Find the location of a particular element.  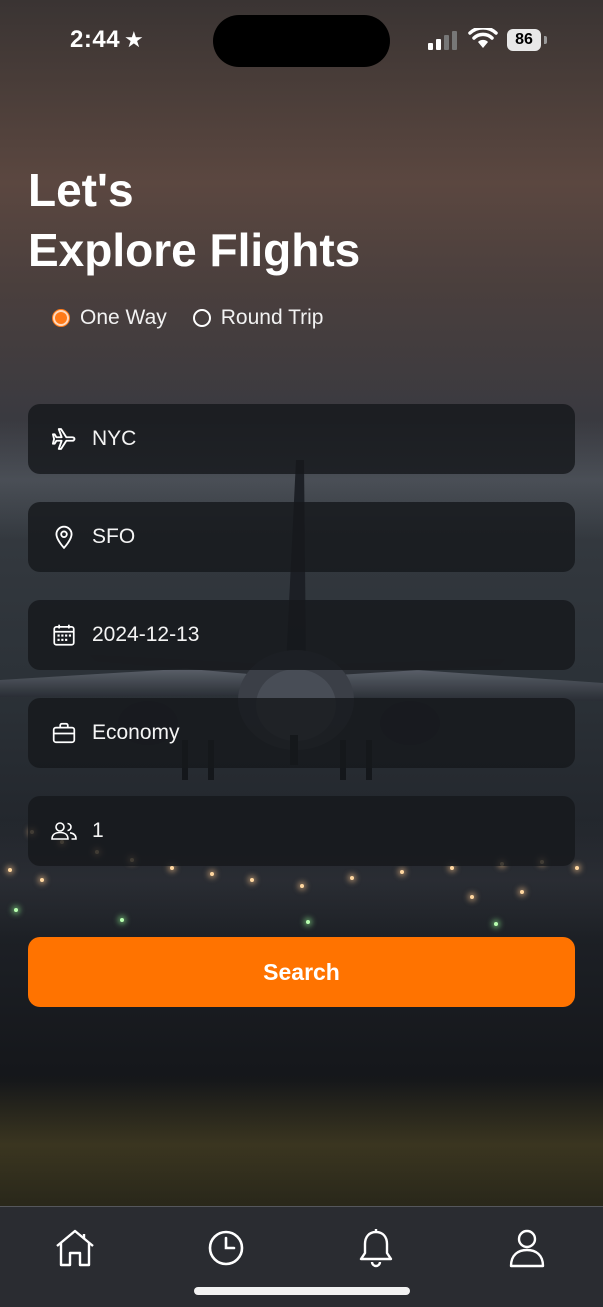

tab-notifications is located at coordinates (376, 1248).